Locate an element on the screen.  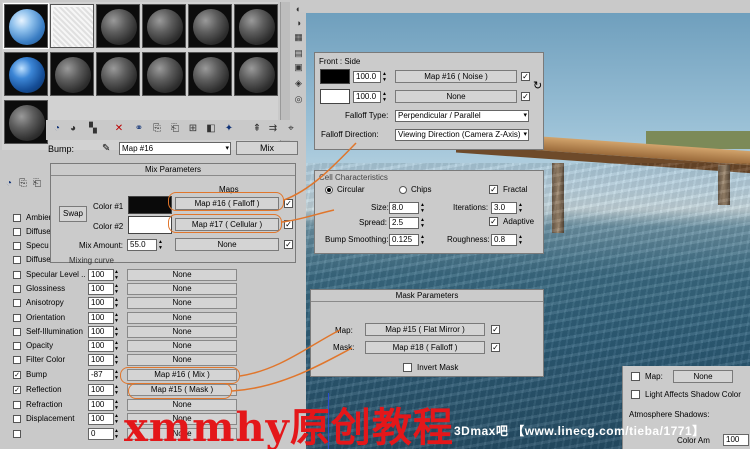
watermark-text: xmmhy原创教程 is located at coordinates (289, 426).